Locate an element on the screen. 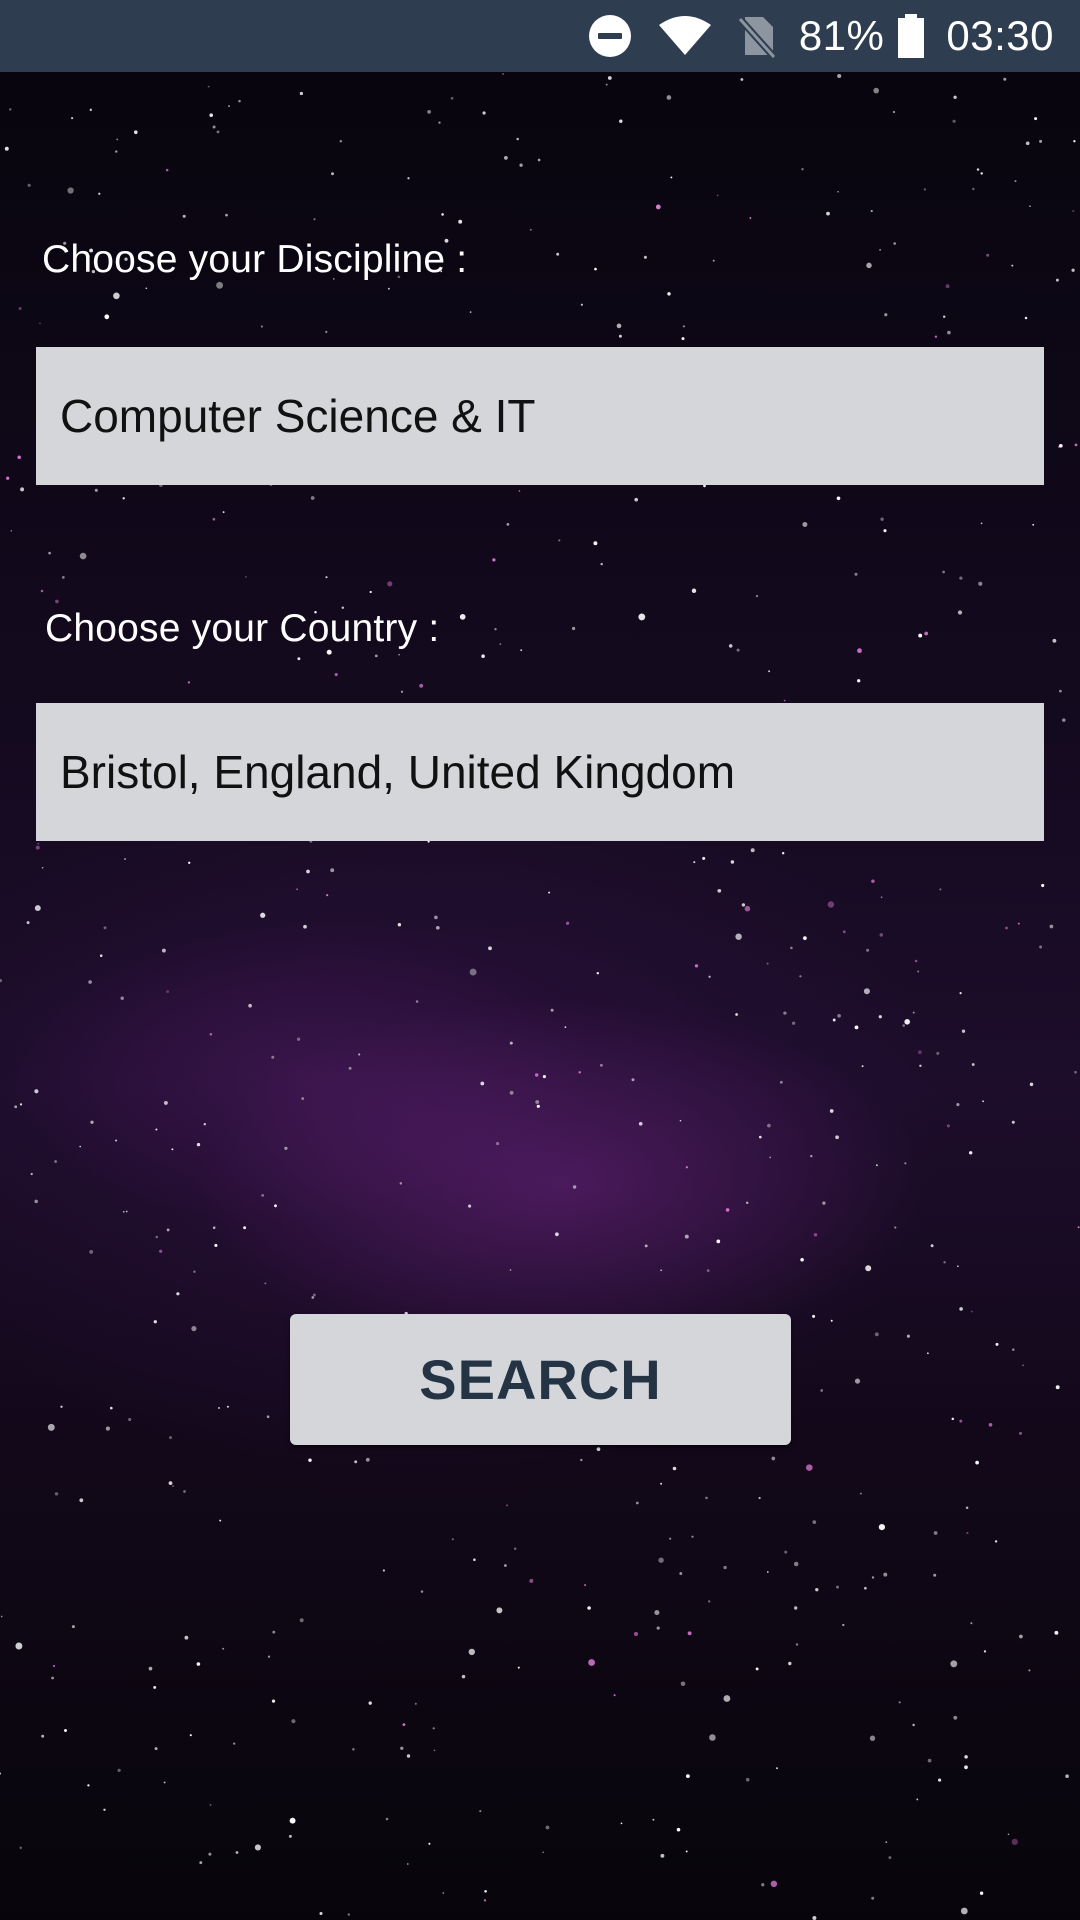 The width and height of the screenshot is (1080, 1920). country-select: Bristol, England, United Kingdom is located at coordinates (540, 772).